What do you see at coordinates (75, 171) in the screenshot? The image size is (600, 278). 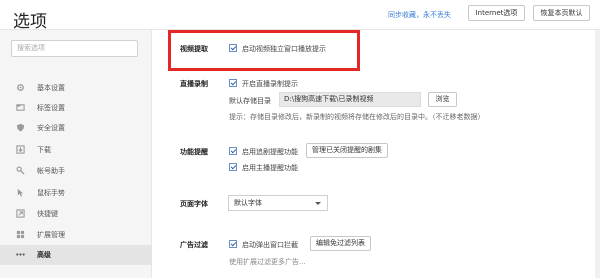 I see `sidebar-item-account: 帐号助手` at bounding box center [75, 171].